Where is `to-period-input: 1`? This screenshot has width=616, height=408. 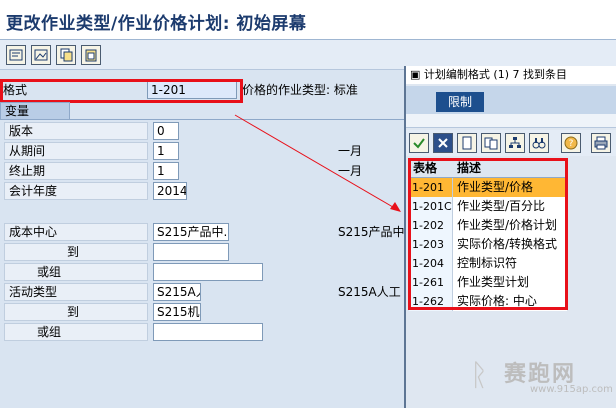 to-period-input: 1 is located at coordinates (166, 171).